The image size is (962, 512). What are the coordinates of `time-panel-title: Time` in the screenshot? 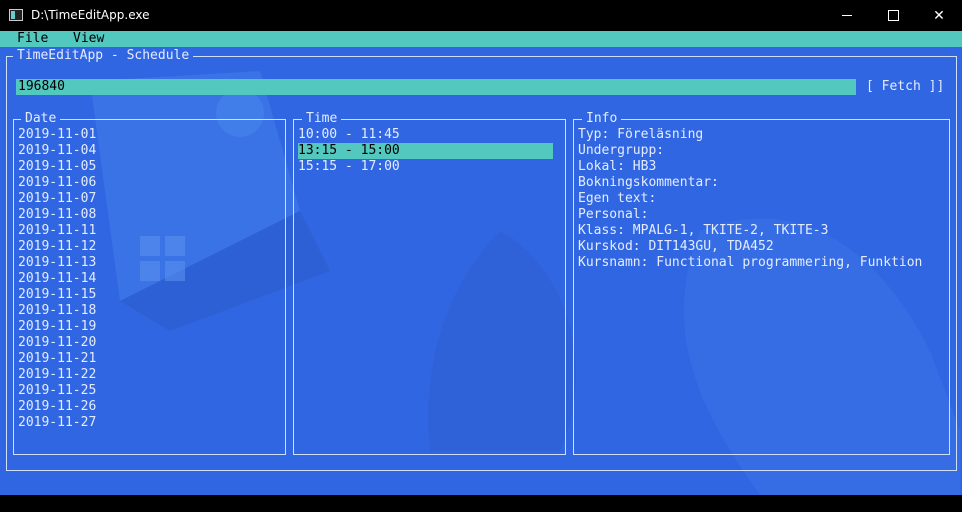 It's located at (322, 119).